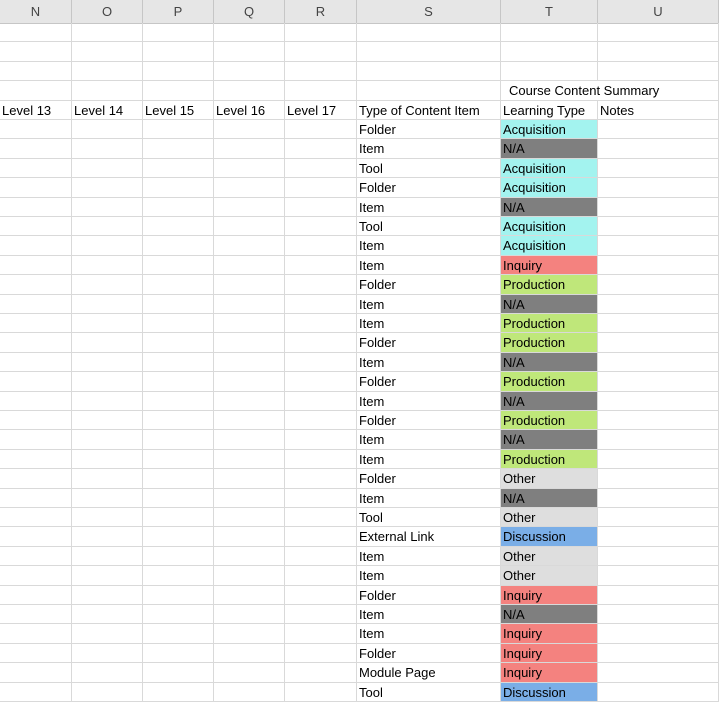 The height and width of the screenshot is (702, 719). Describe the element at coordinates (107, 110) in the screenshot. I see `header-o: Level 14` at that location.